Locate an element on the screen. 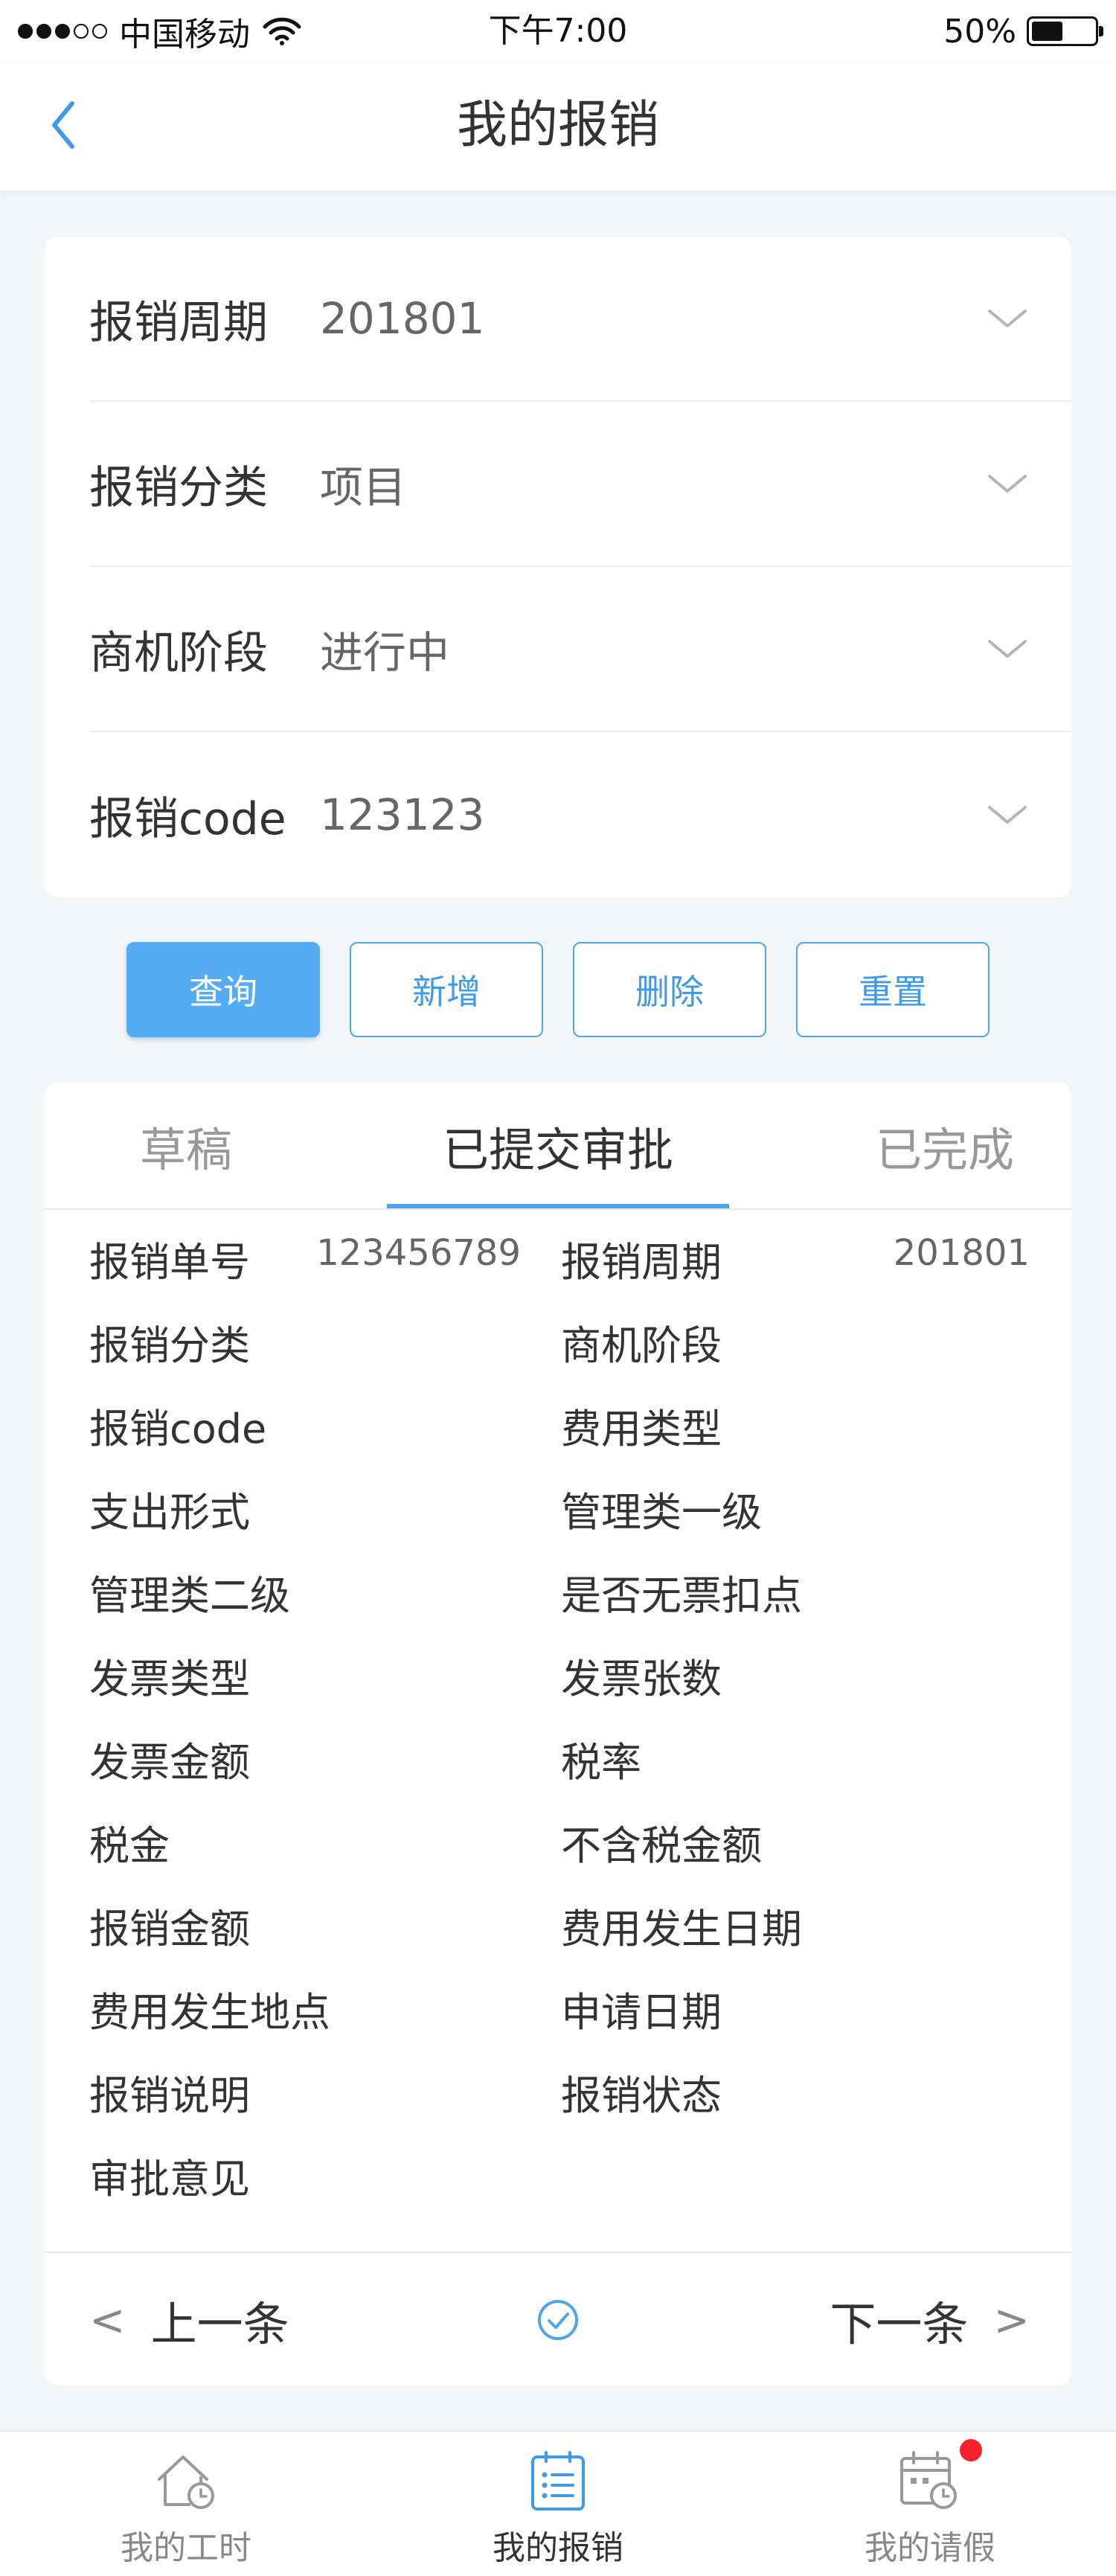 The image size is (1116, 2576). filter-row-stage: 商机阶段 进行中 is located at coordinates (580, 649).